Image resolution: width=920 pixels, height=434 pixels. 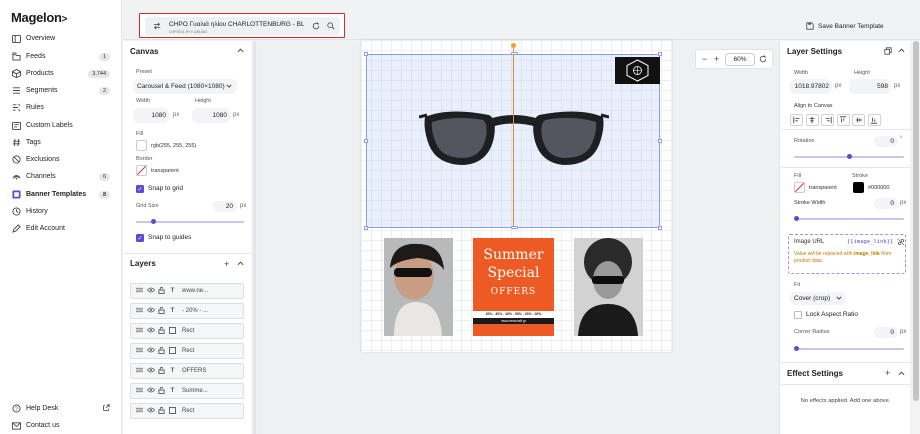 I want to click on sidebar-item-rules: Rules, so click(x=61, y=107).